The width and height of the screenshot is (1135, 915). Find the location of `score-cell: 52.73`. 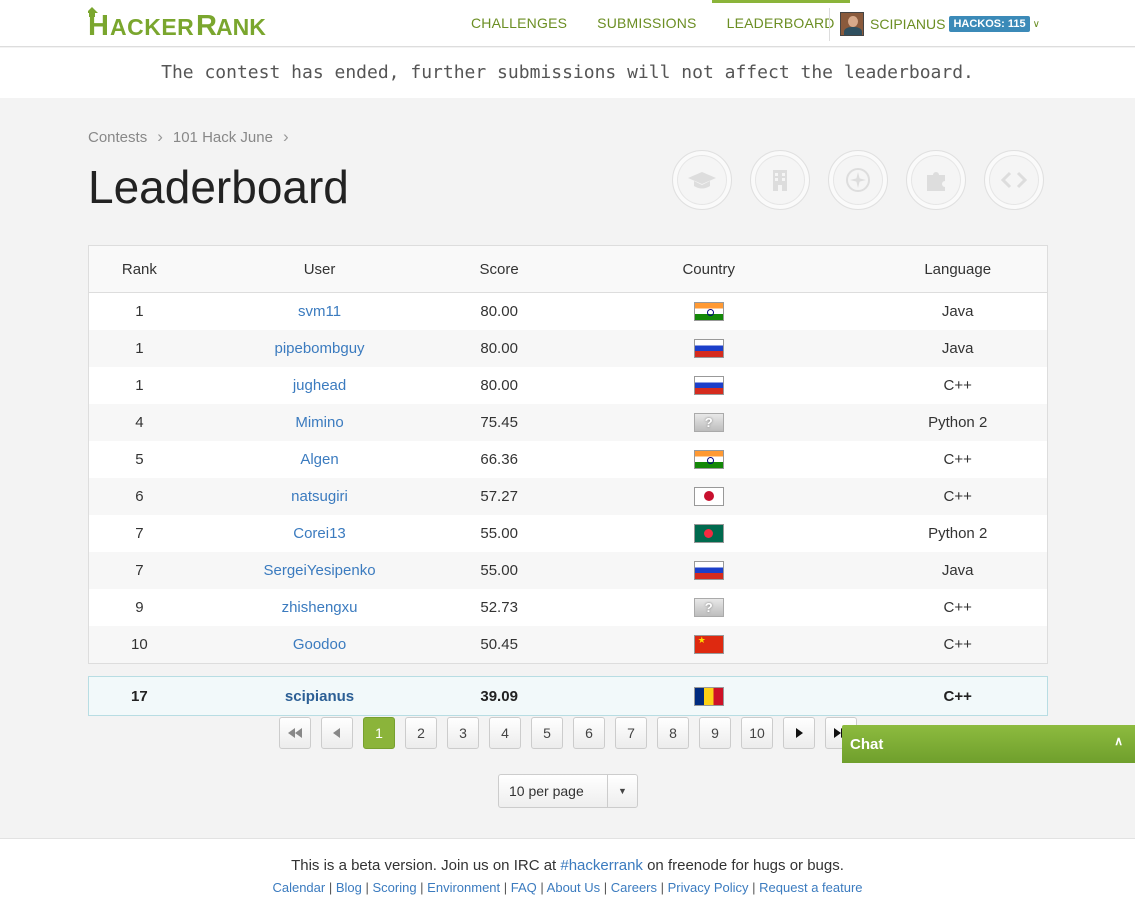

score-cell: 52.73 is located at coordinates (499, 607).